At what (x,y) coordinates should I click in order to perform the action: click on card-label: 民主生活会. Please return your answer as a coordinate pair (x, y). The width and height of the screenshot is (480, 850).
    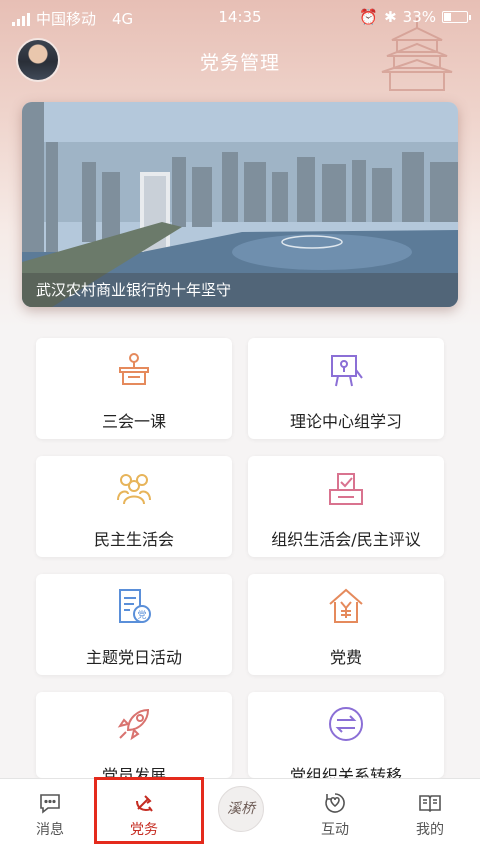
    Looking at the image, I should click on (133, 539).